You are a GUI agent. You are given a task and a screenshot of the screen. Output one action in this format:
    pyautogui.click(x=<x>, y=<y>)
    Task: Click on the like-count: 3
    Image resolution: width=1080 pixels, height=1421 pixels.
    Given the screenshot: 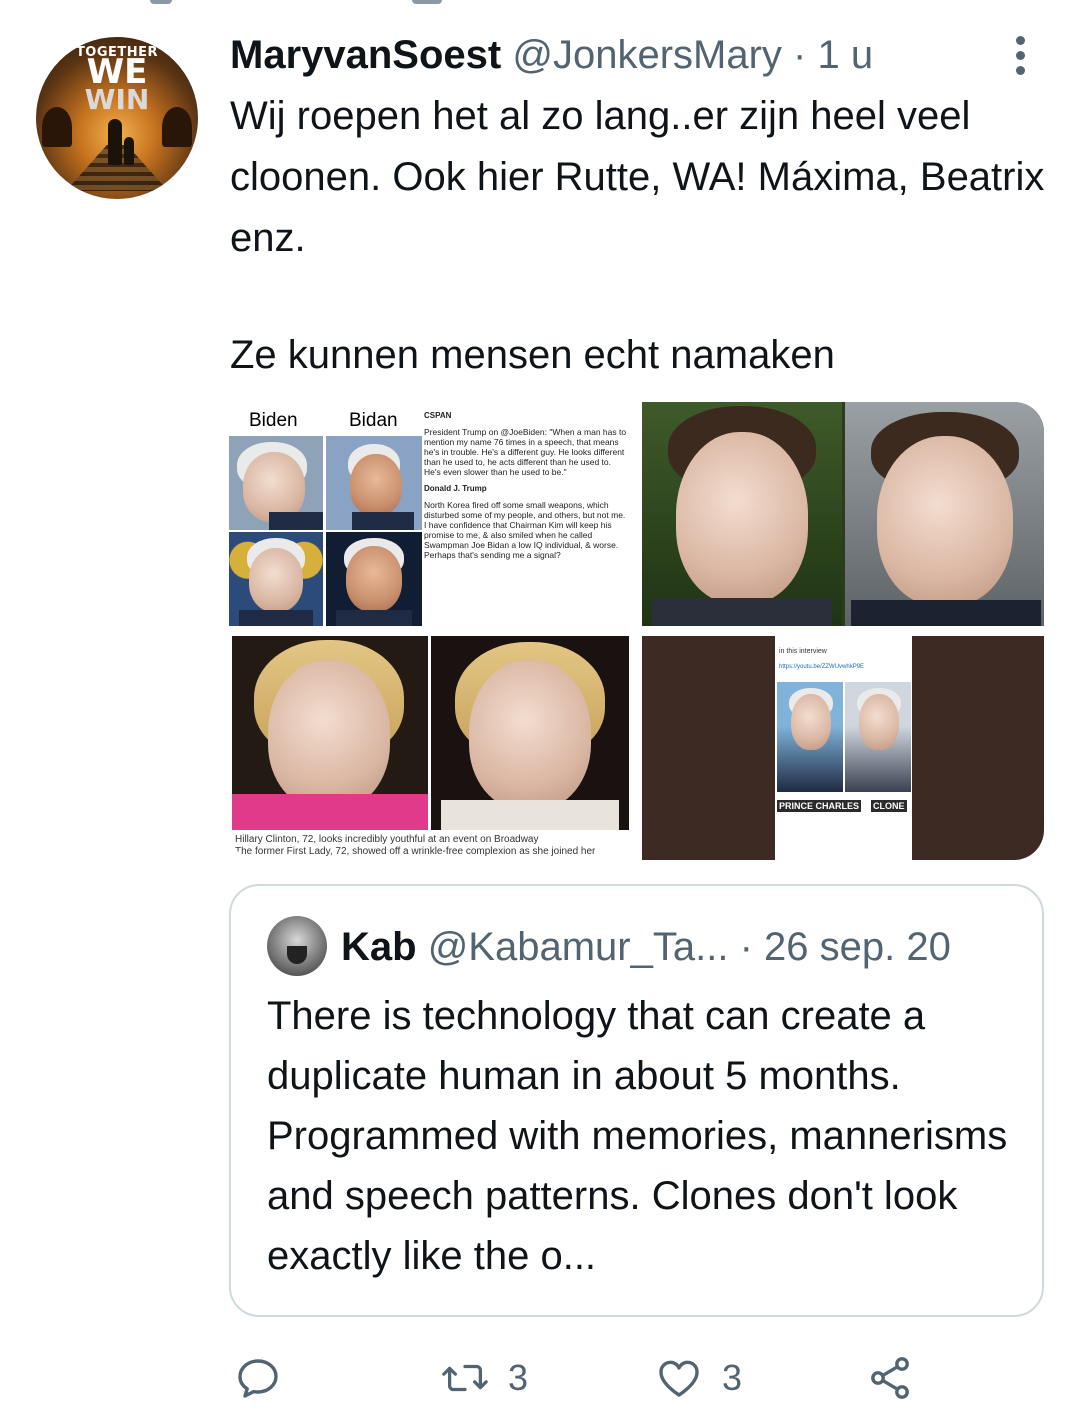 What is the action you would take?
    pyautogui.click(x=732, y=1377)
    